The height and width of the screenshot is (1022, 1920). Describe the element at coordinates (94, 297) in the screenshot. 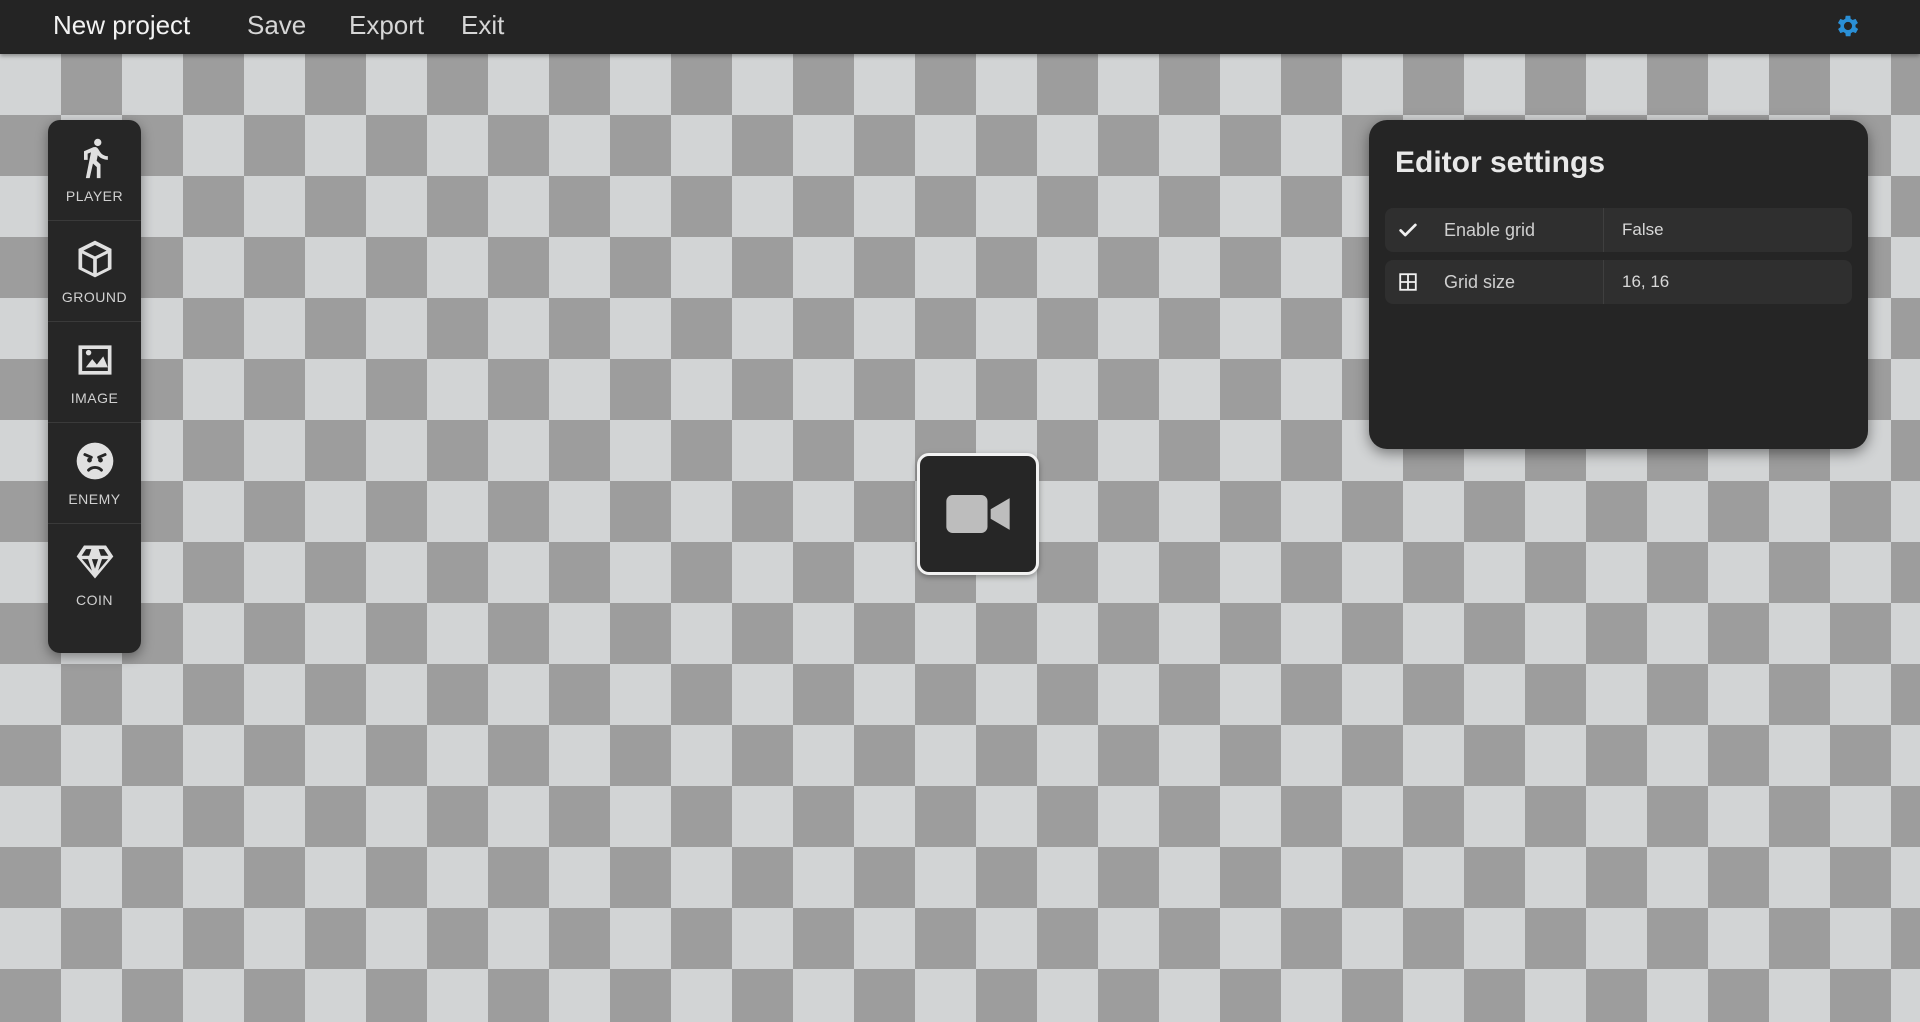

I see `tool-label: GROUND` at that location.